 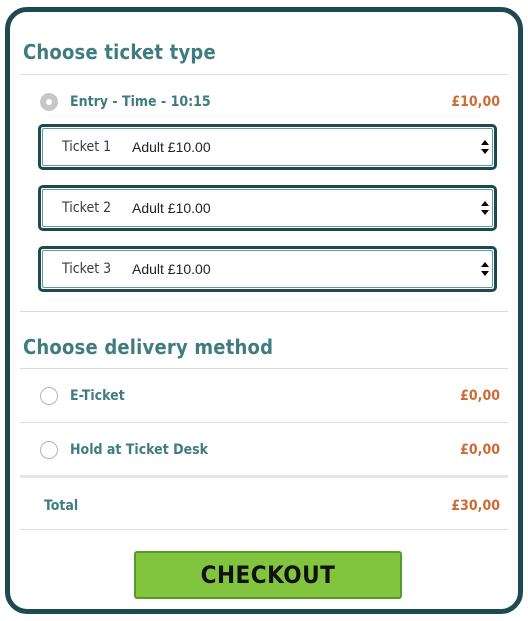 I want to click on total-price: £30,00, so click(x=475, y=506).